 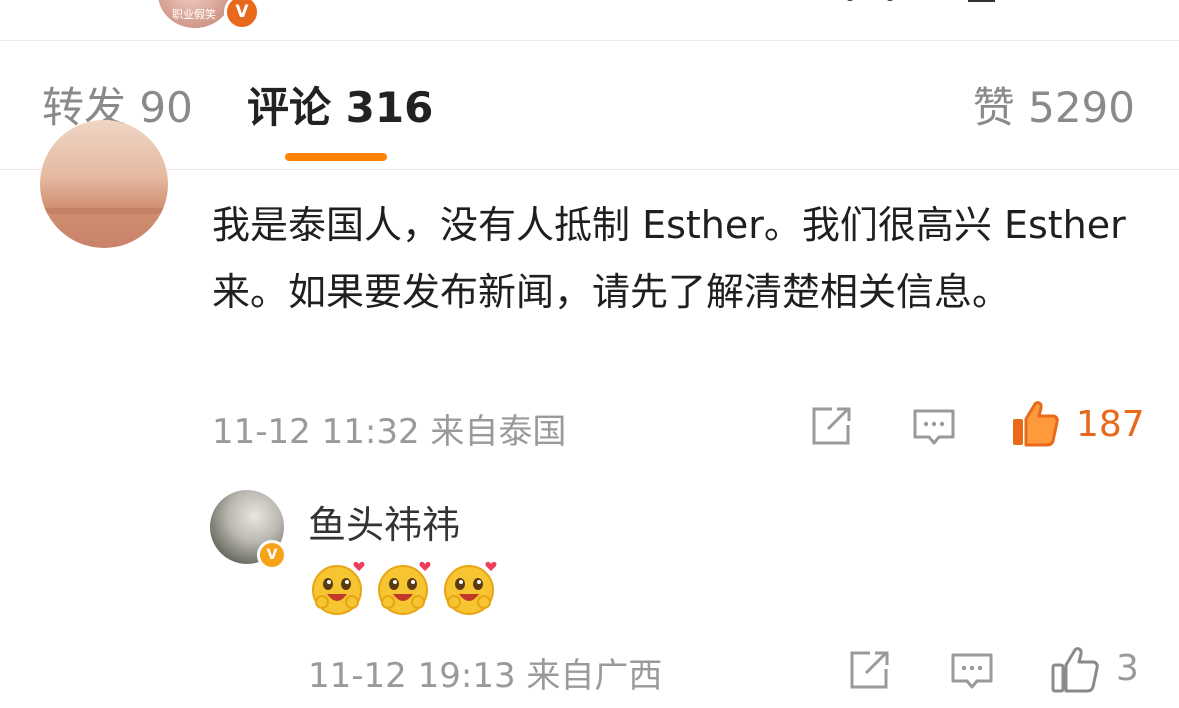 What do you see at coordinates (589, 40) in the screenshot?
I see `header-divider` at bounding box center [589, 40].